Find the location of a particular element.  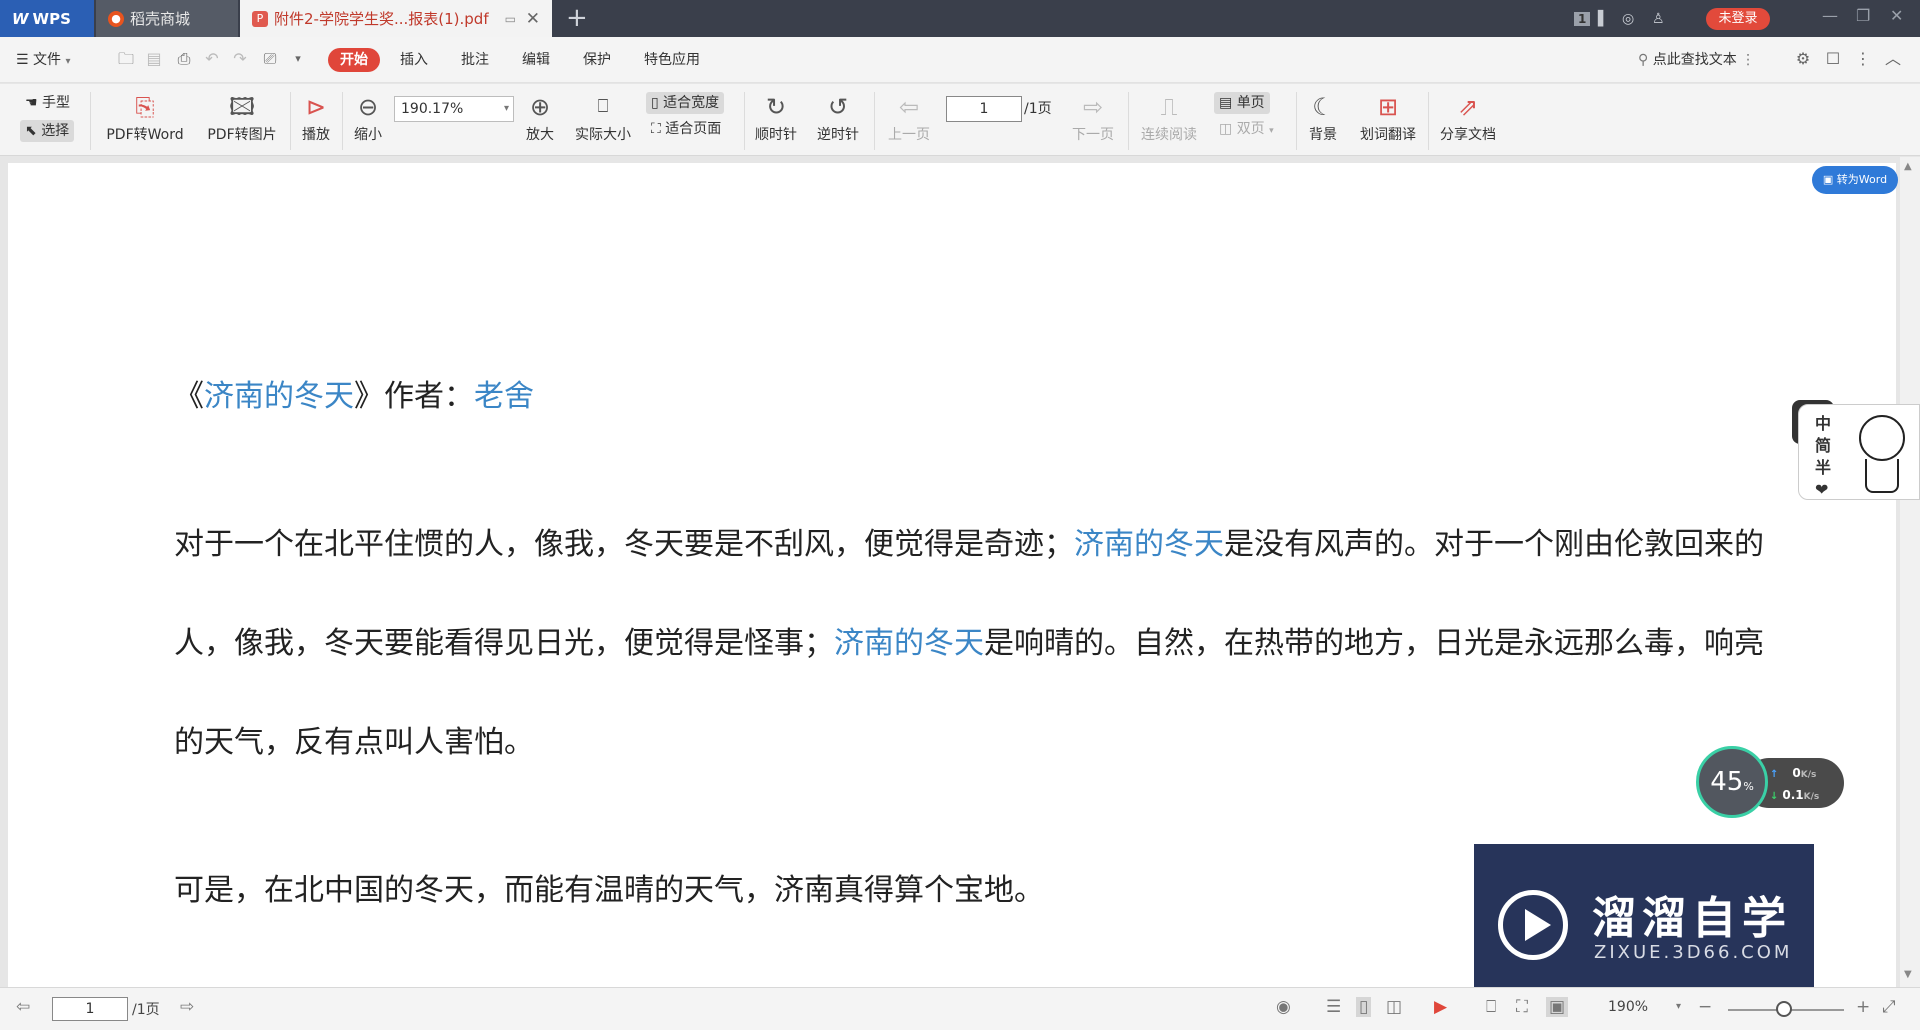

settings-icon: ⚙ is located at coordinates (1803, 59).